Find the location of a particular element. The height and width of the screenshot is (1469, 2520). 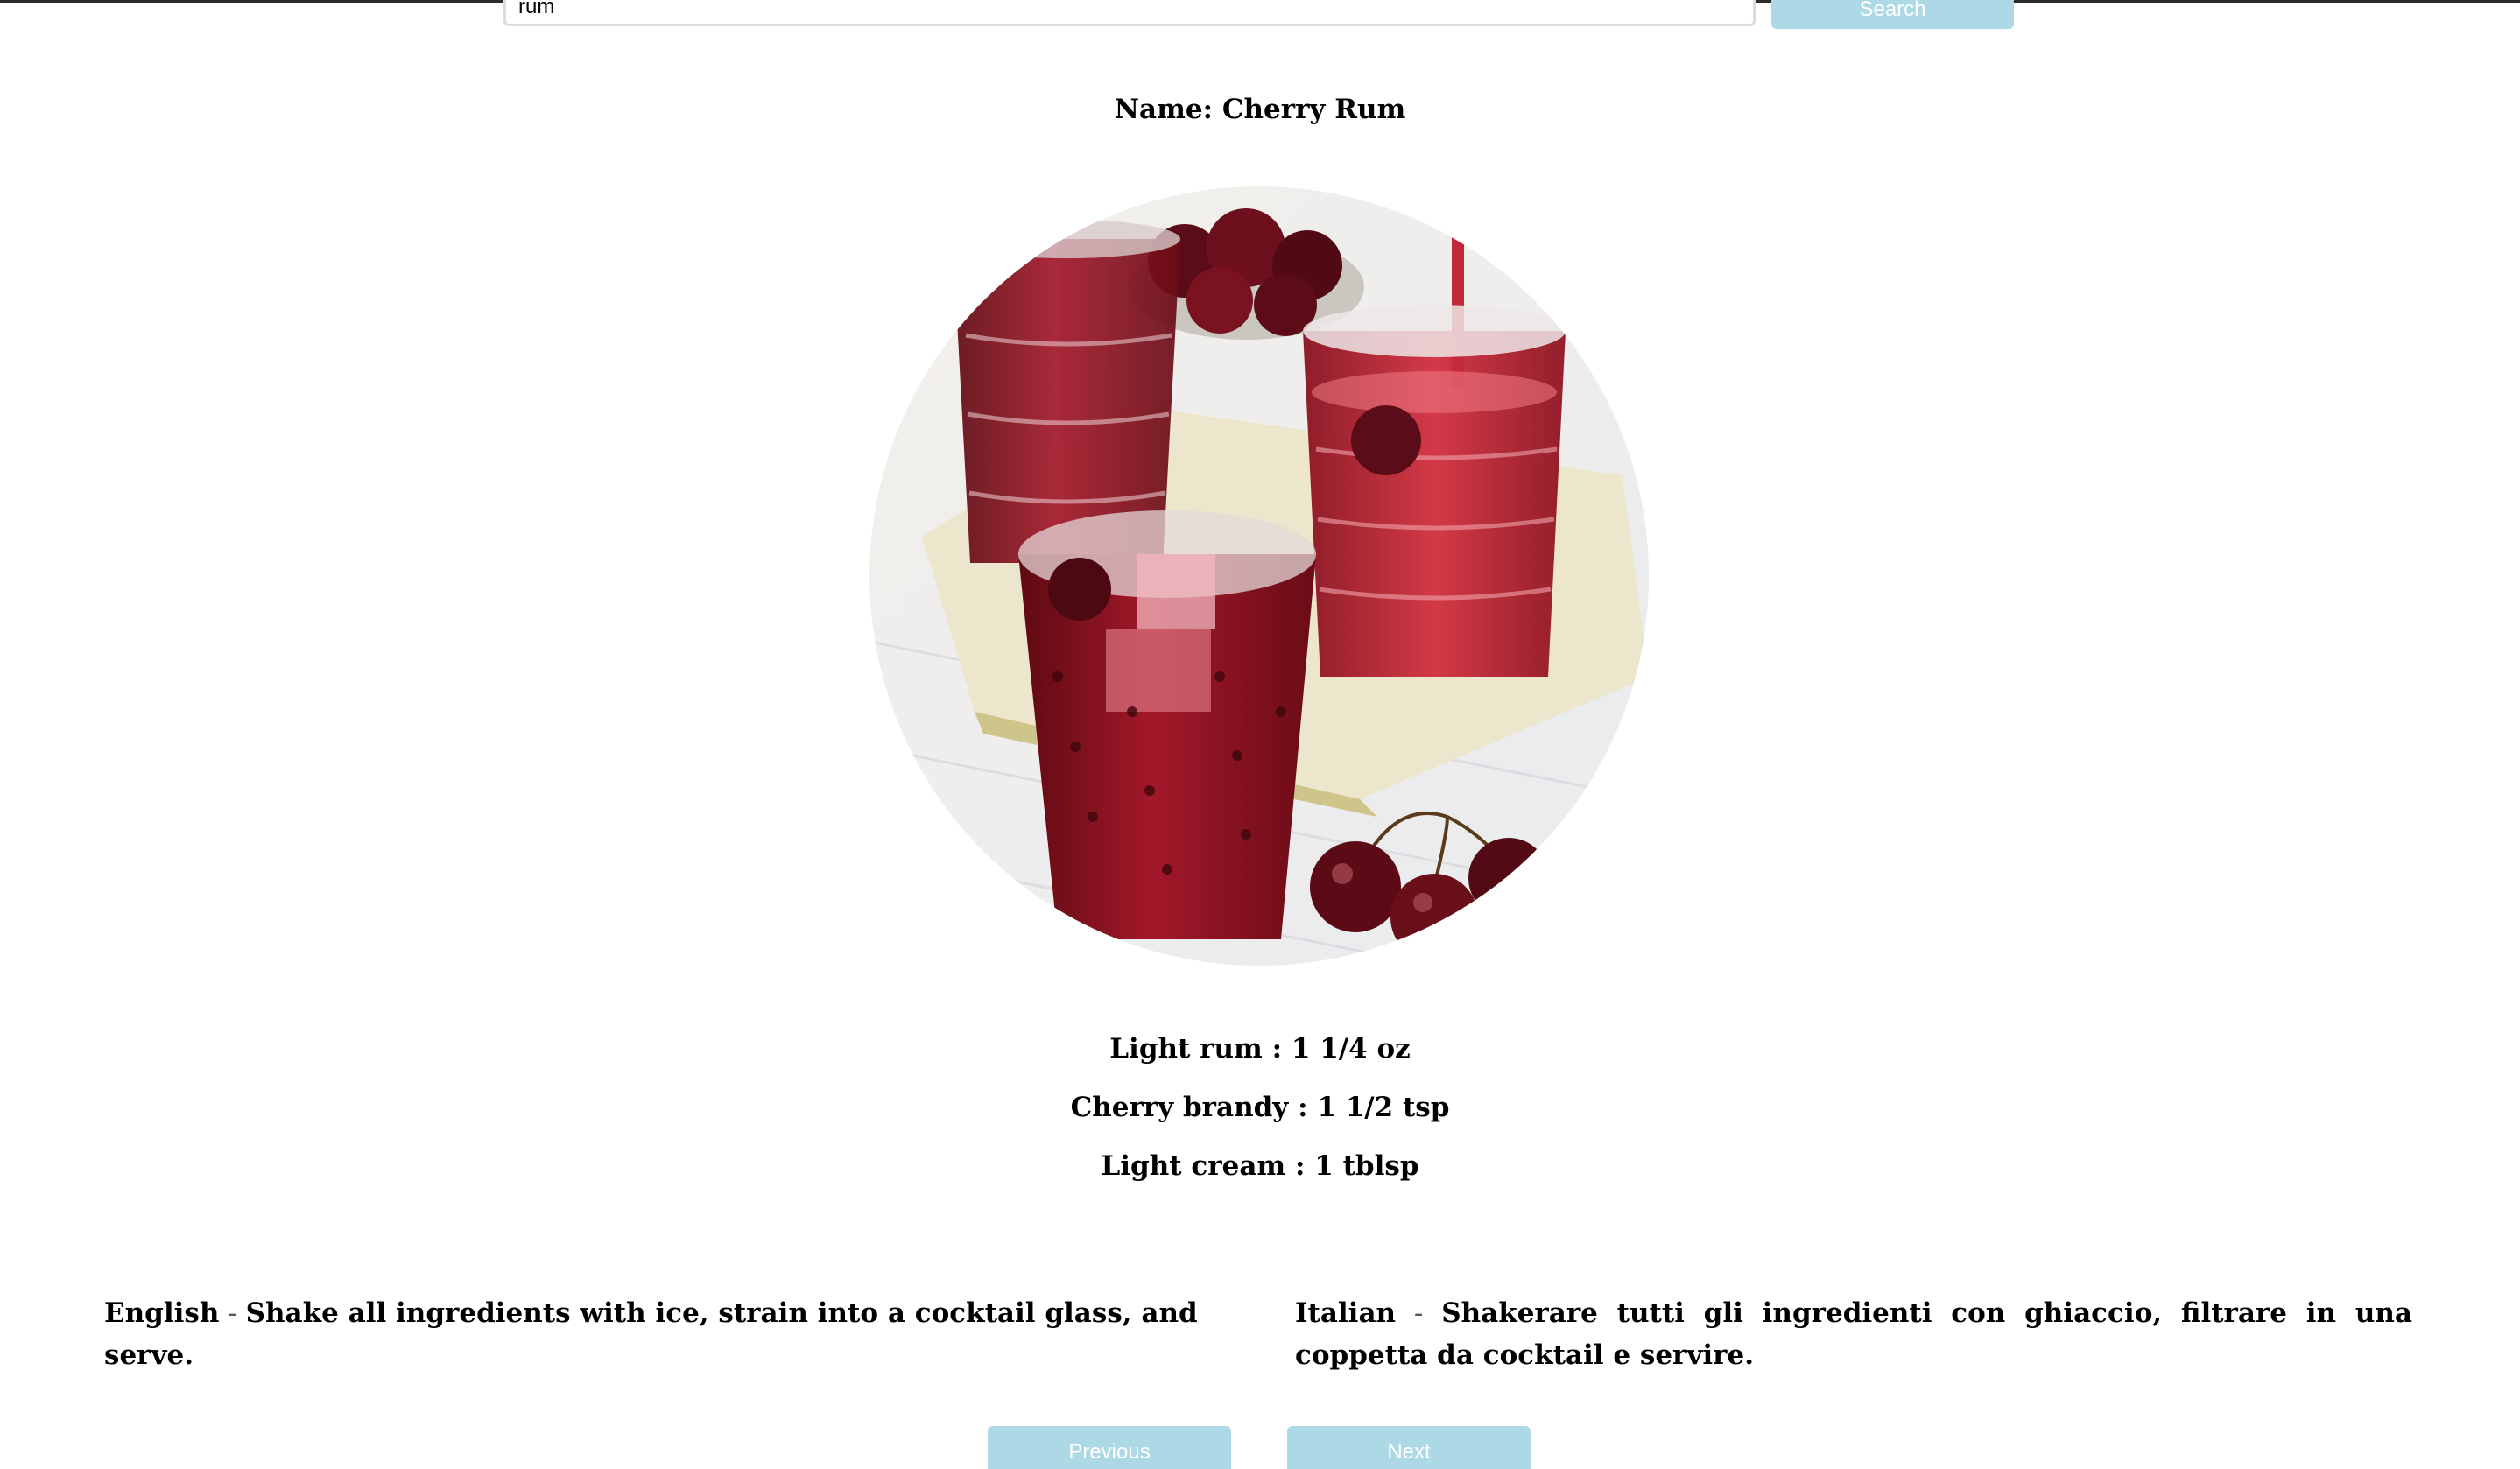

previous-button: Previous is located at coordinates (1109, 1447).